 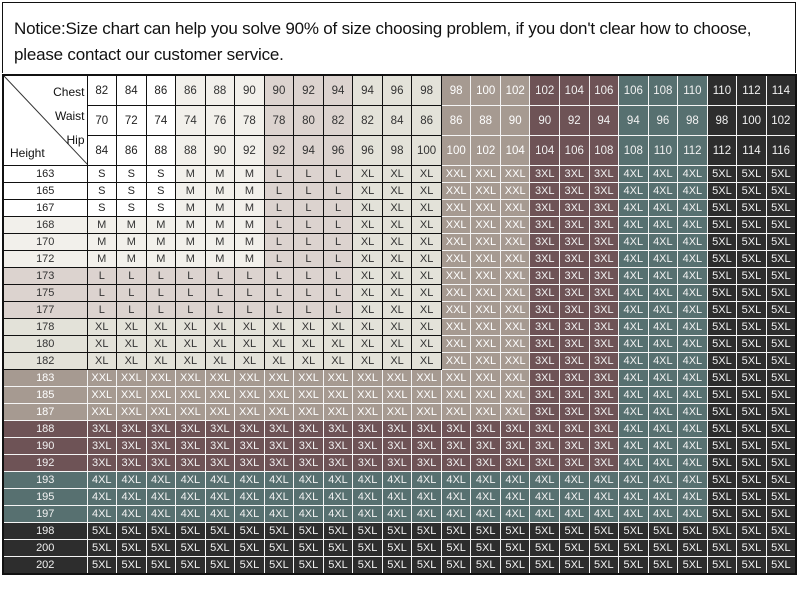 What do you see at coordinates (161, 120) in the screenshot?
I see `waist-measurement-cell: 74` at bounding box center [161, 120].